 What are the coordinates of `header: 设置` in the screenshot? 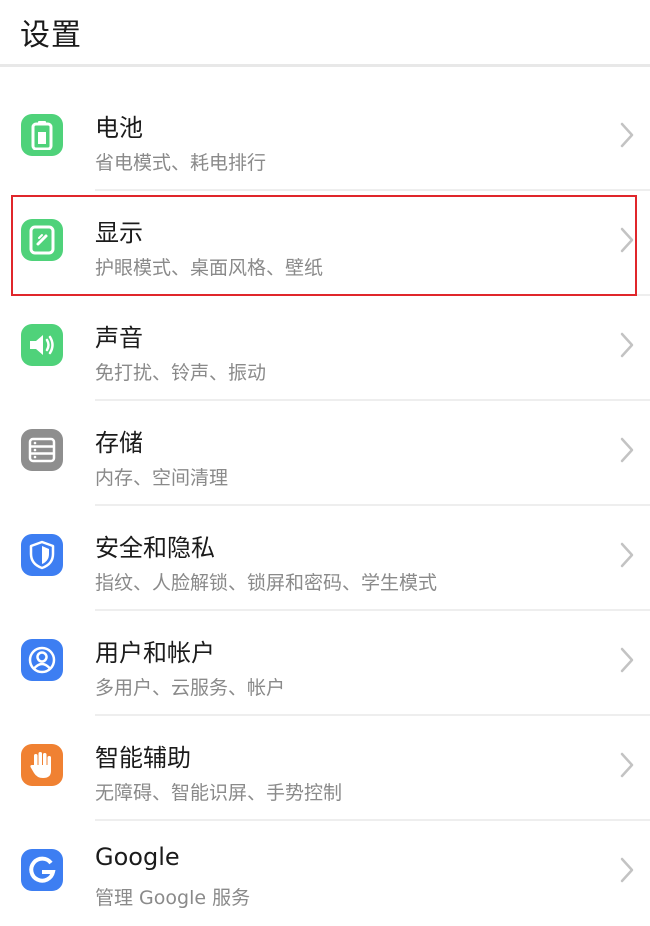 It's located at (325, 33).